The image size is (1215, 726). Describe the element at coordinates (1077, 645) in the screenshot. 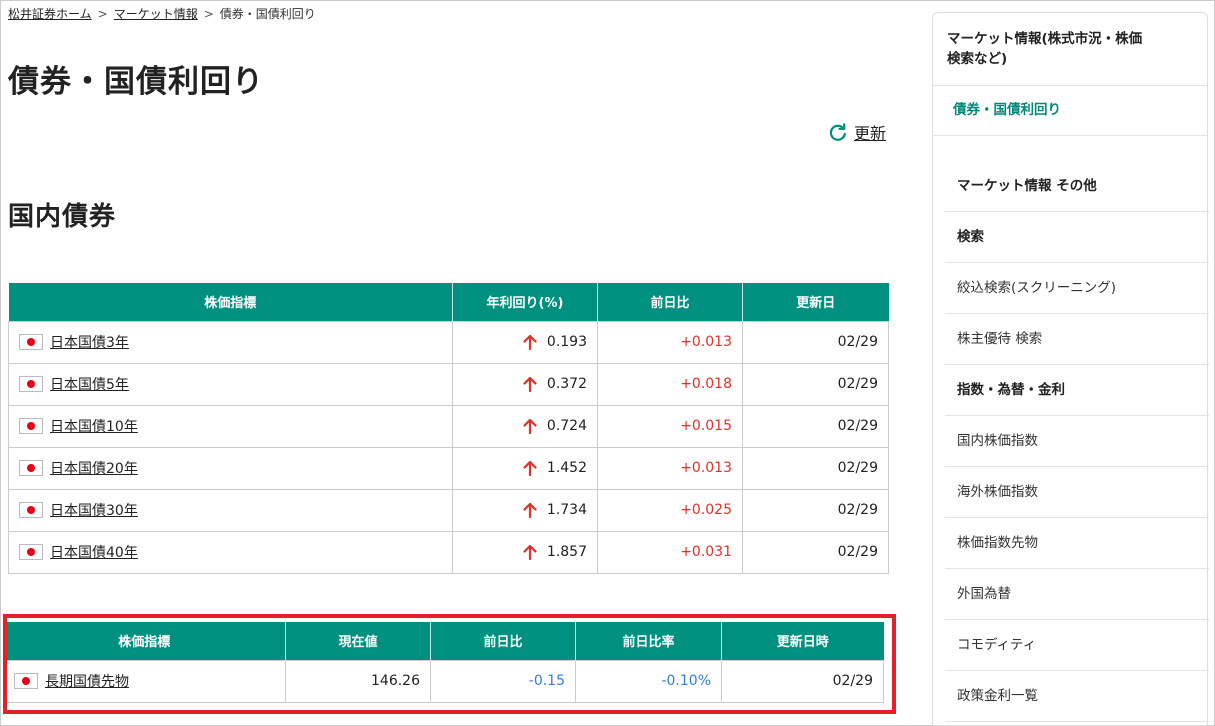

I see `sidebar-item-link: コモディティ` at that location.